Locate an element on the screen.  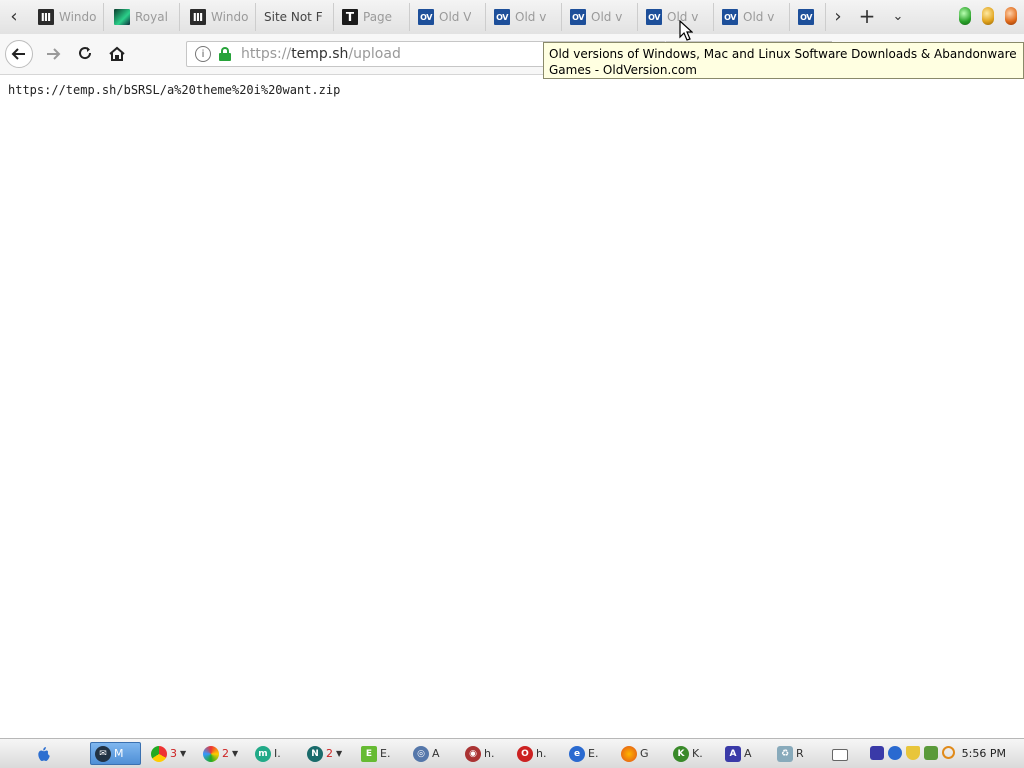
reload-icon is located at coordinates (85, 53).